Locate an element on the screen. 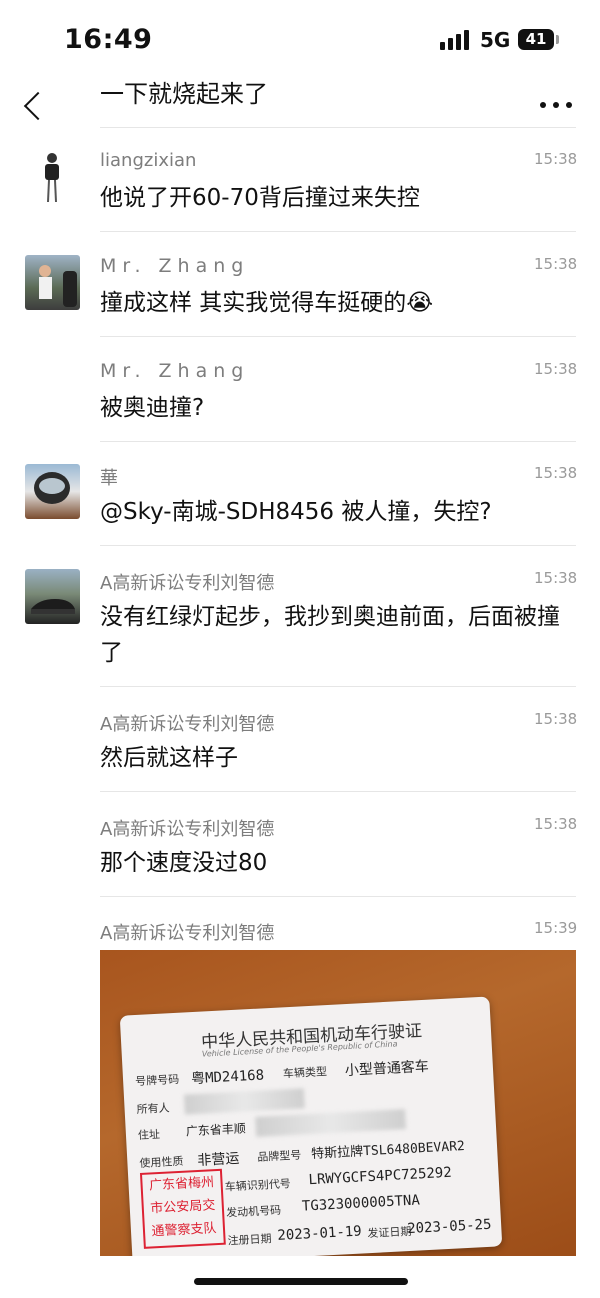 Image resolution: width=600 pixels, height=1298 pixels. message-text: 然后就这样子 is located at coordinates (169, 758).